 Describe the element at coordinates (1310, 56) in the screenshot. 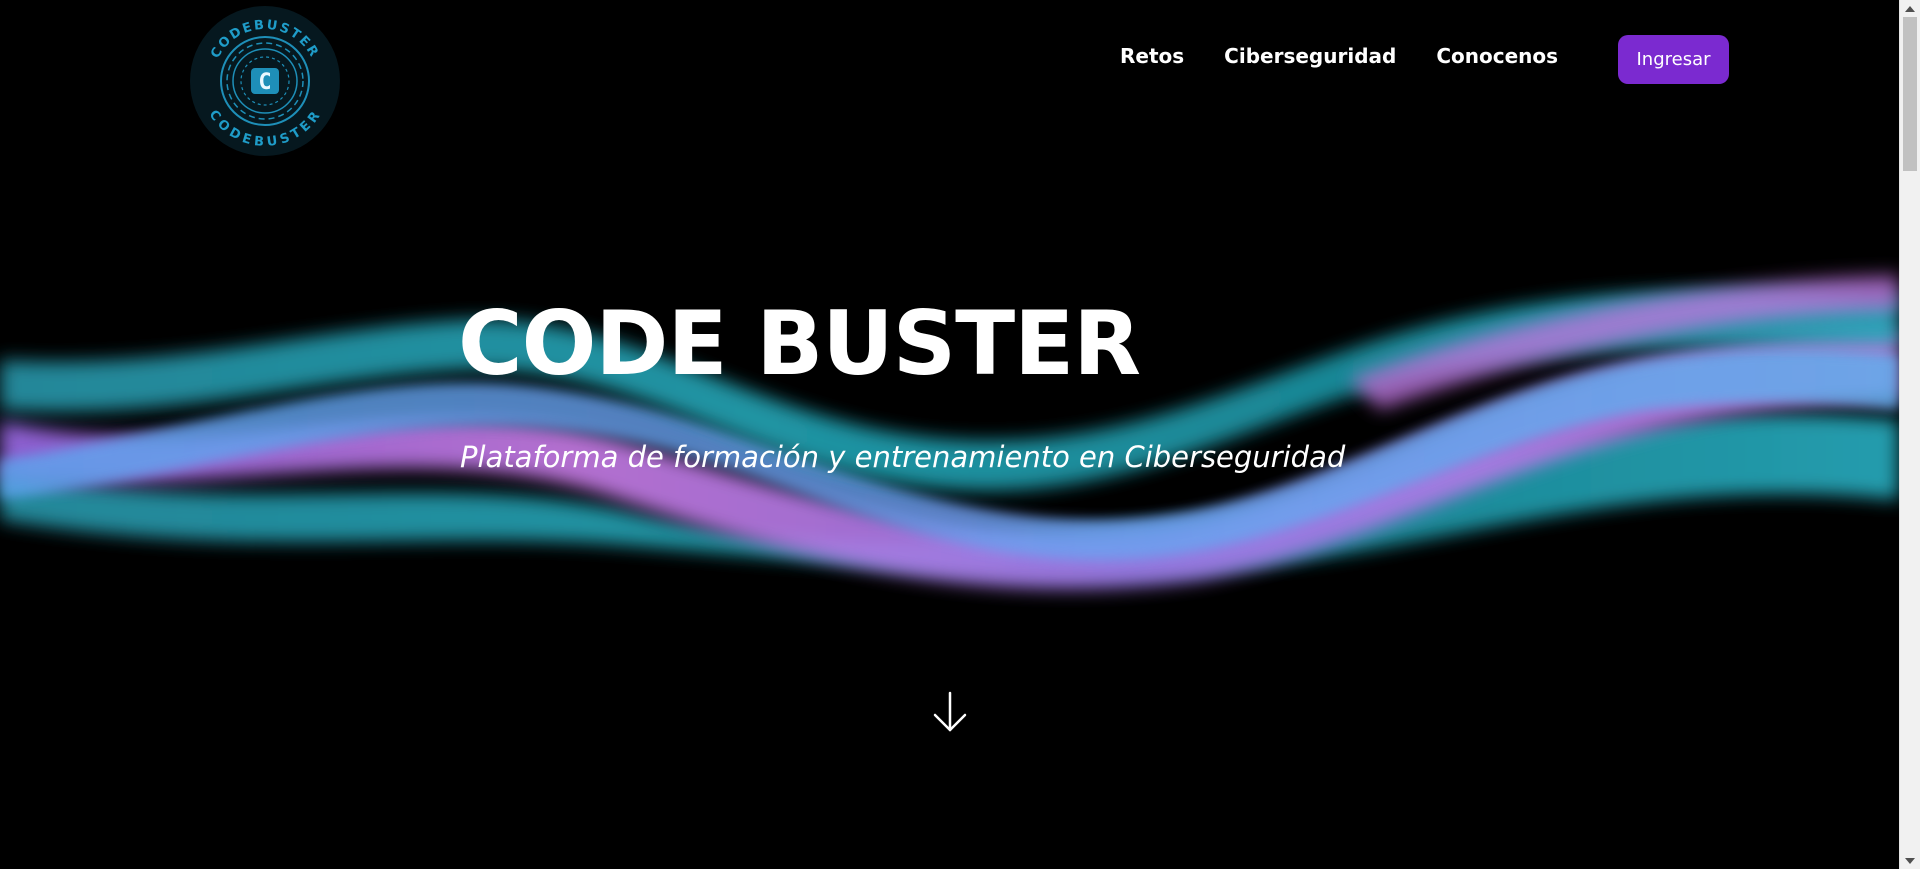

I see `nav-item-ciberseguridad: Ciberseguridad` at that location.